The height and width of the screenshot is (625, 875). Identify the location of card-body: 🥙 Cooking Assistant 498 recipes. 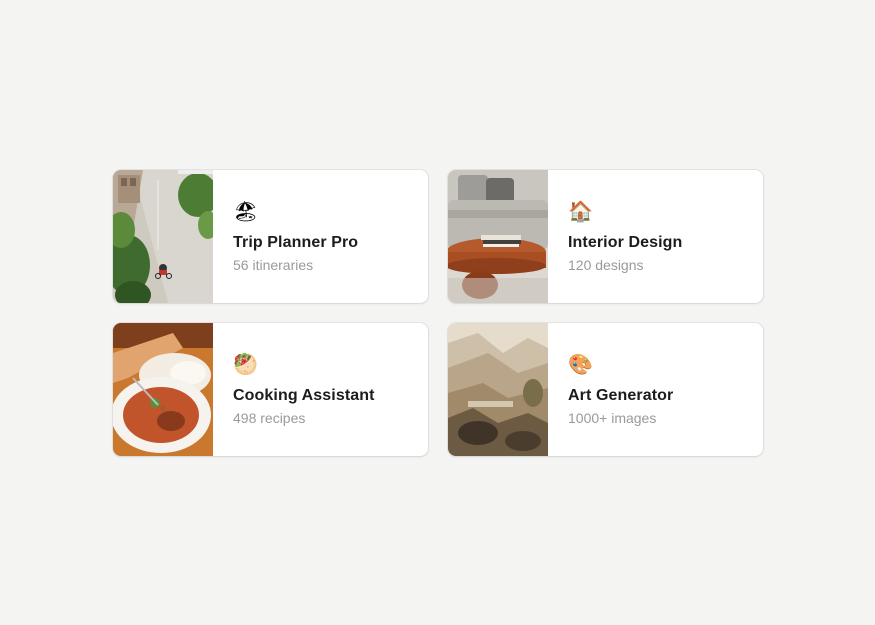
(320, 389).